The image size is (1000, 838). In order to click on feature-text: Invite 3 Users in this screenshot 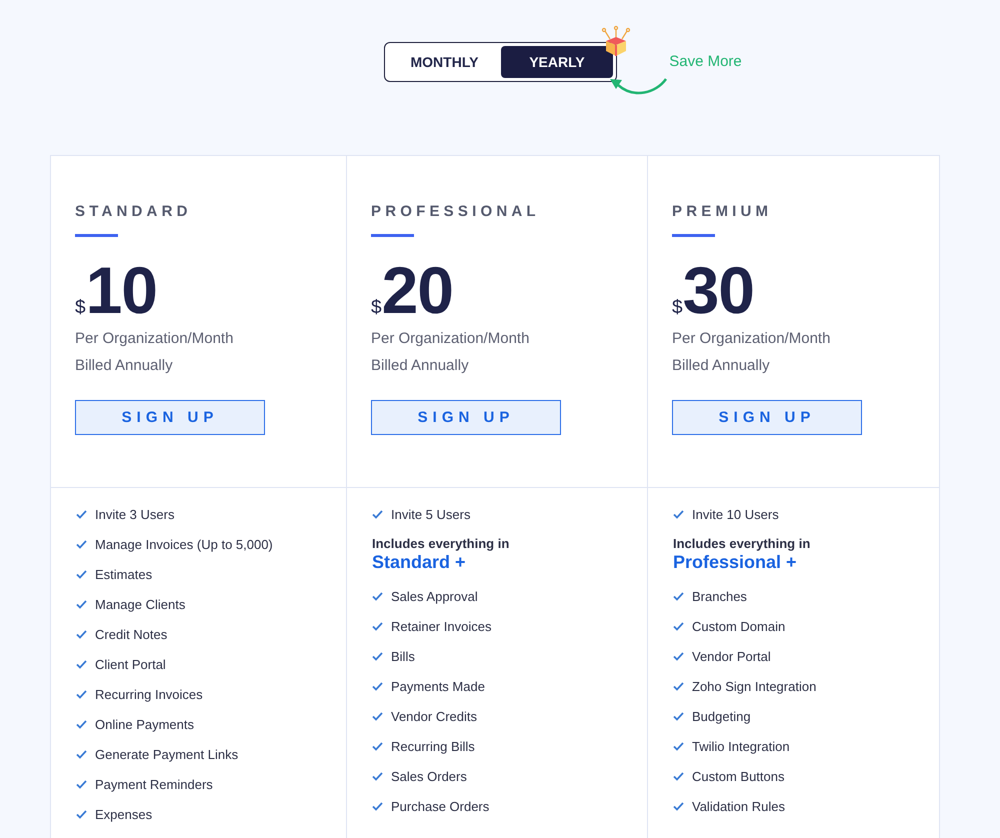, I will do `click(134, 514)`.